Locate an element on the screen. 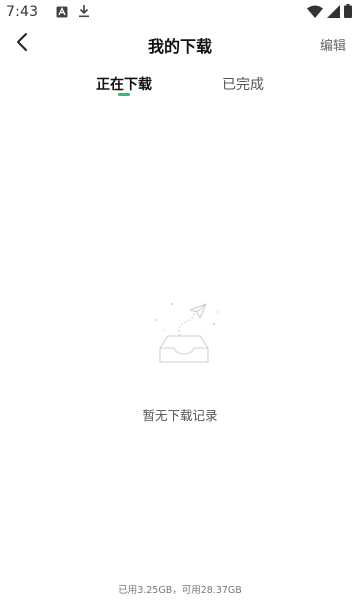 Image resolution: width=360 pixels, height=600 pixels. status-notification-icons is located at coordinates (73, 12).